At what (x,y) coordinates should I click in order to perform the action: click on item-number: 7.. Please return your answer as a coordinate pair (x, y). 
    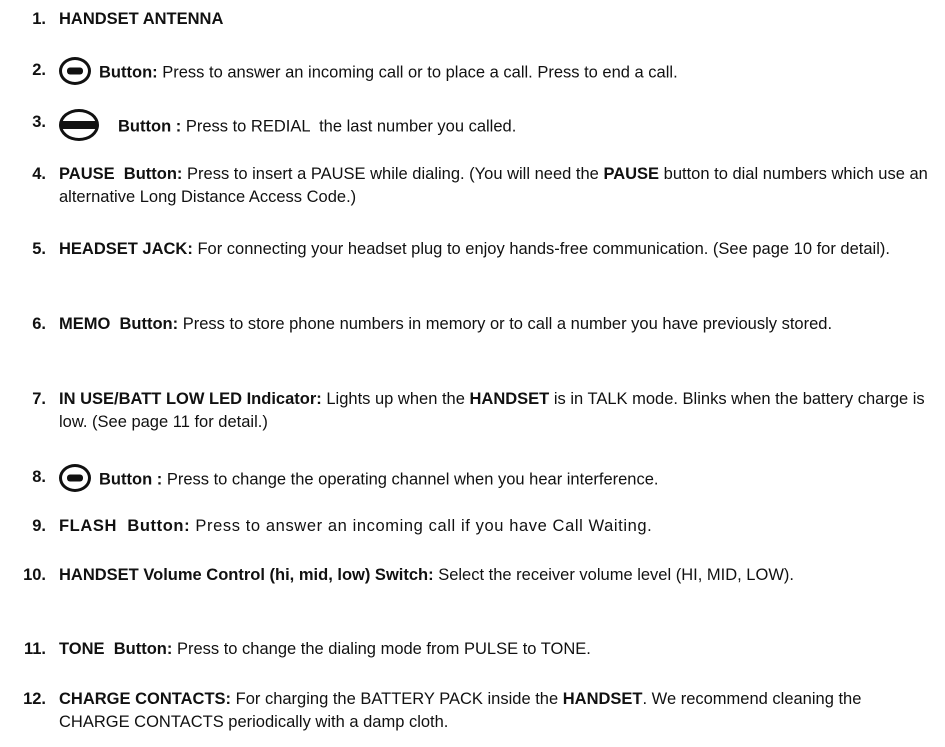
    Looking at the image, I should click on (39, 399).